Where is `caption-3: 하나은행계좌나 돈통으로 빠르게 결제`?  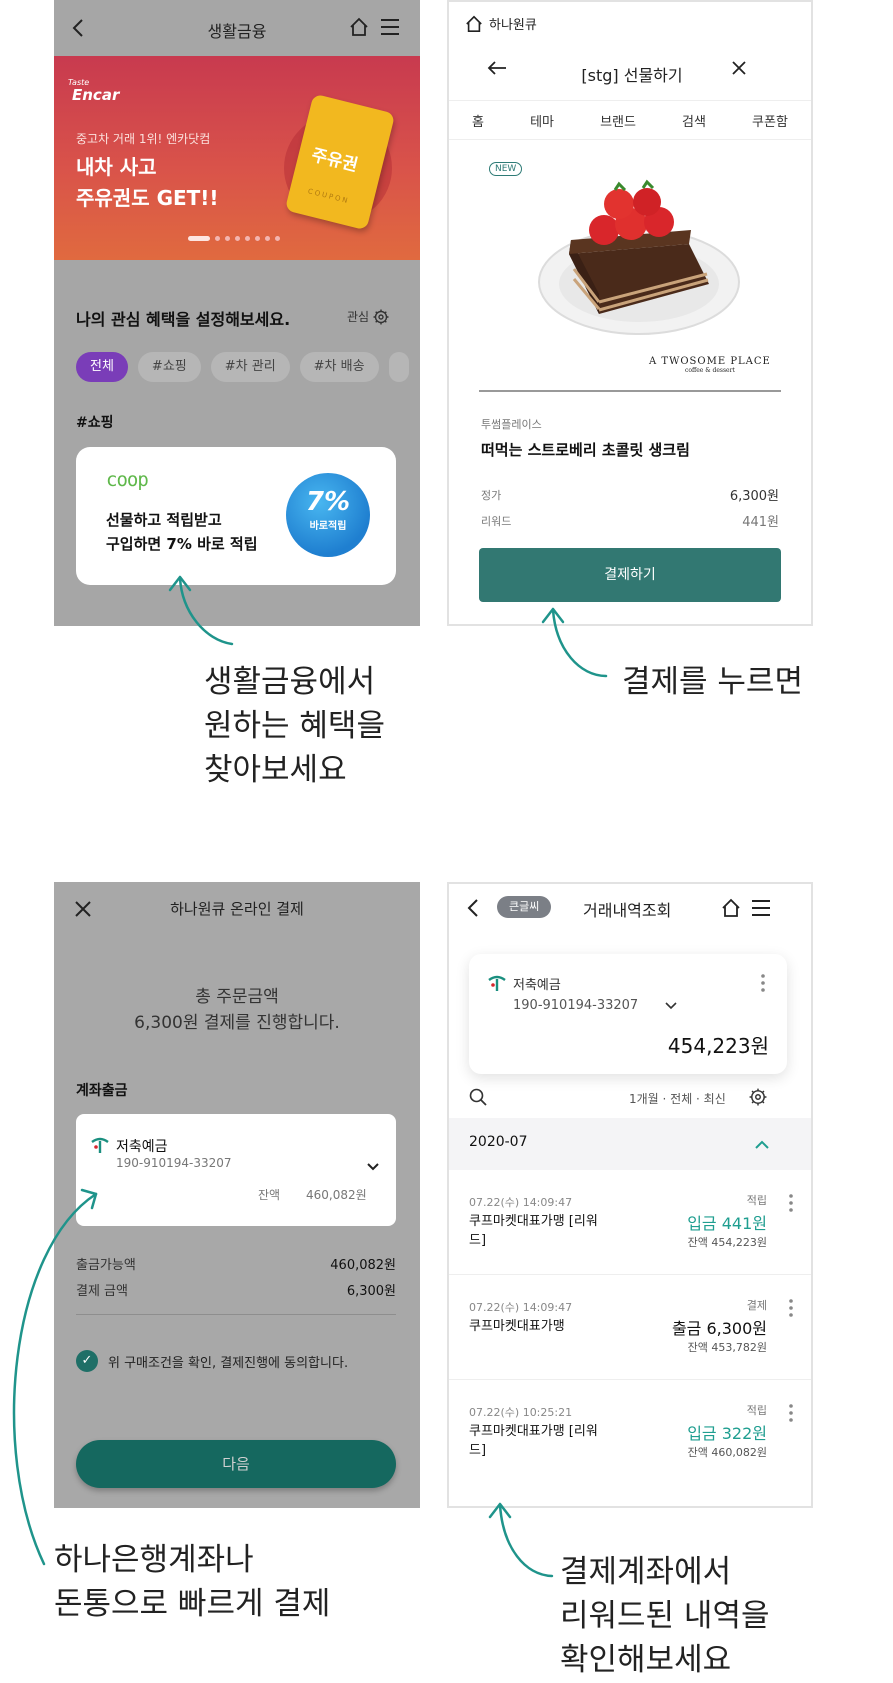 caption-3: 하나은행계좌나 돈통으로 빠르게 결제 is located at coordinates (192, 1582).